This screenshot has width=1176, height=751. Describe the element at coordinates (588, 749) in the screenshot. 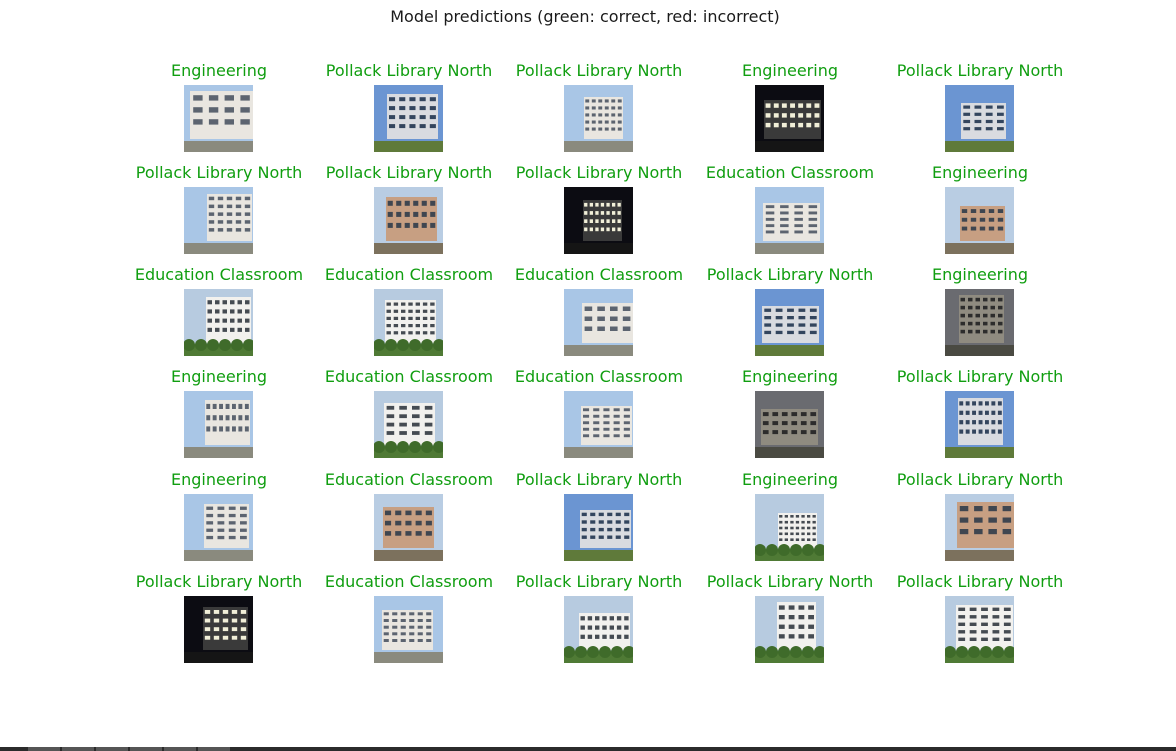

I see `taskbar-strip` at that location.